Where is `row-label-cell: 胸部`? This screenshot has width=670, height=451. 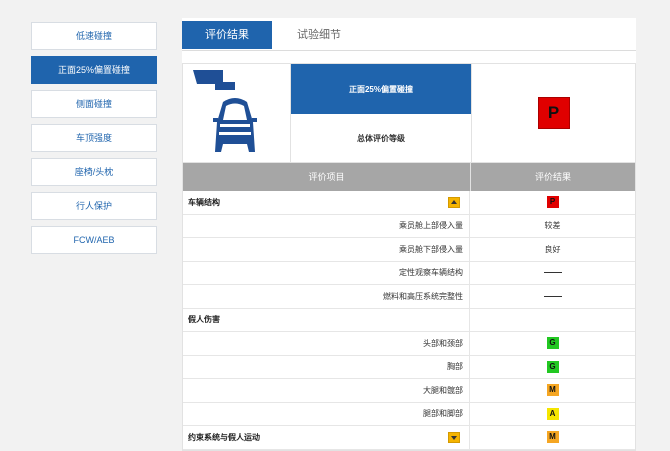
row-label-cell: 胸部 is located at coordinates (326, 366).